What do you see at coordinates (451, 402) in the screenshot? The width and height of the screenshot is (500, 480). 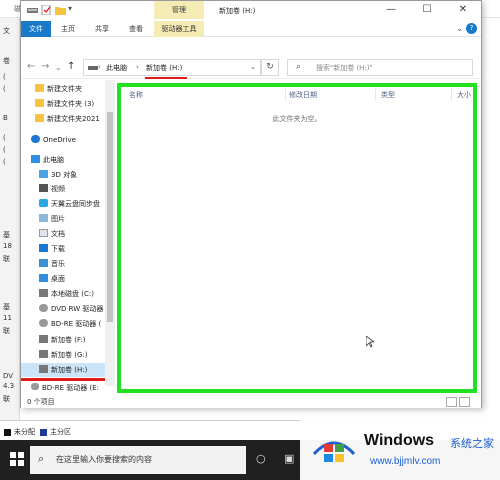 I see `details-view-icon` at bounding box center [451, 402].